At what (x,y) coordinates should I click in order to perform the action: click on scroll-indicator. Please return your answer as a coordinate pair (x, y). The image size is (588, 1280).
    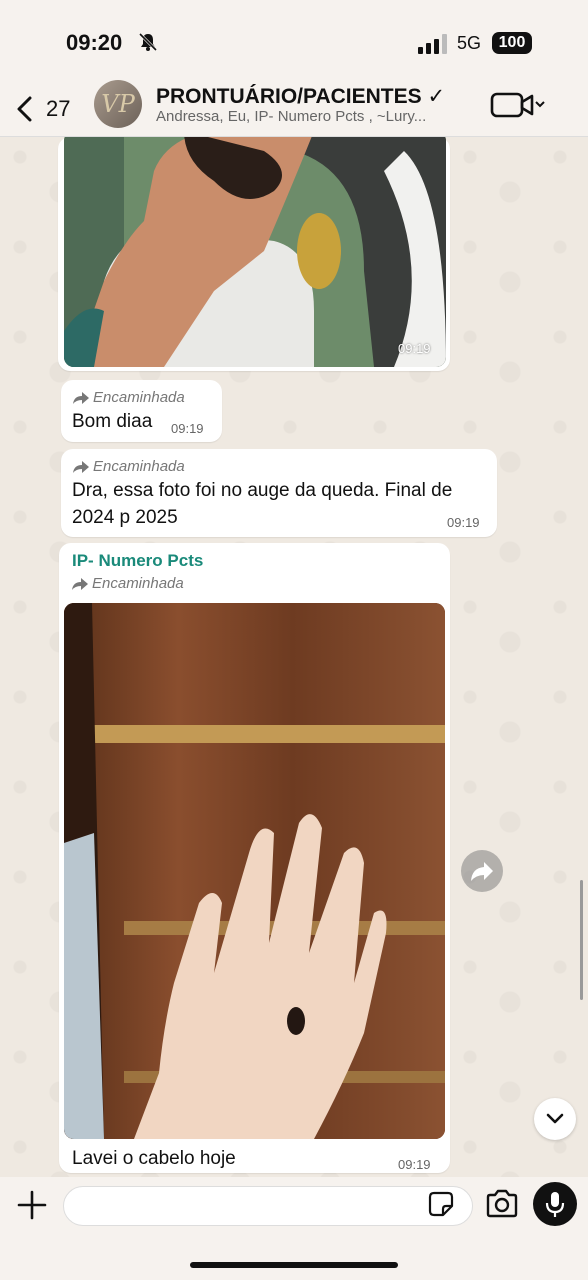
    Looking at the image, I should click on (581, 940).